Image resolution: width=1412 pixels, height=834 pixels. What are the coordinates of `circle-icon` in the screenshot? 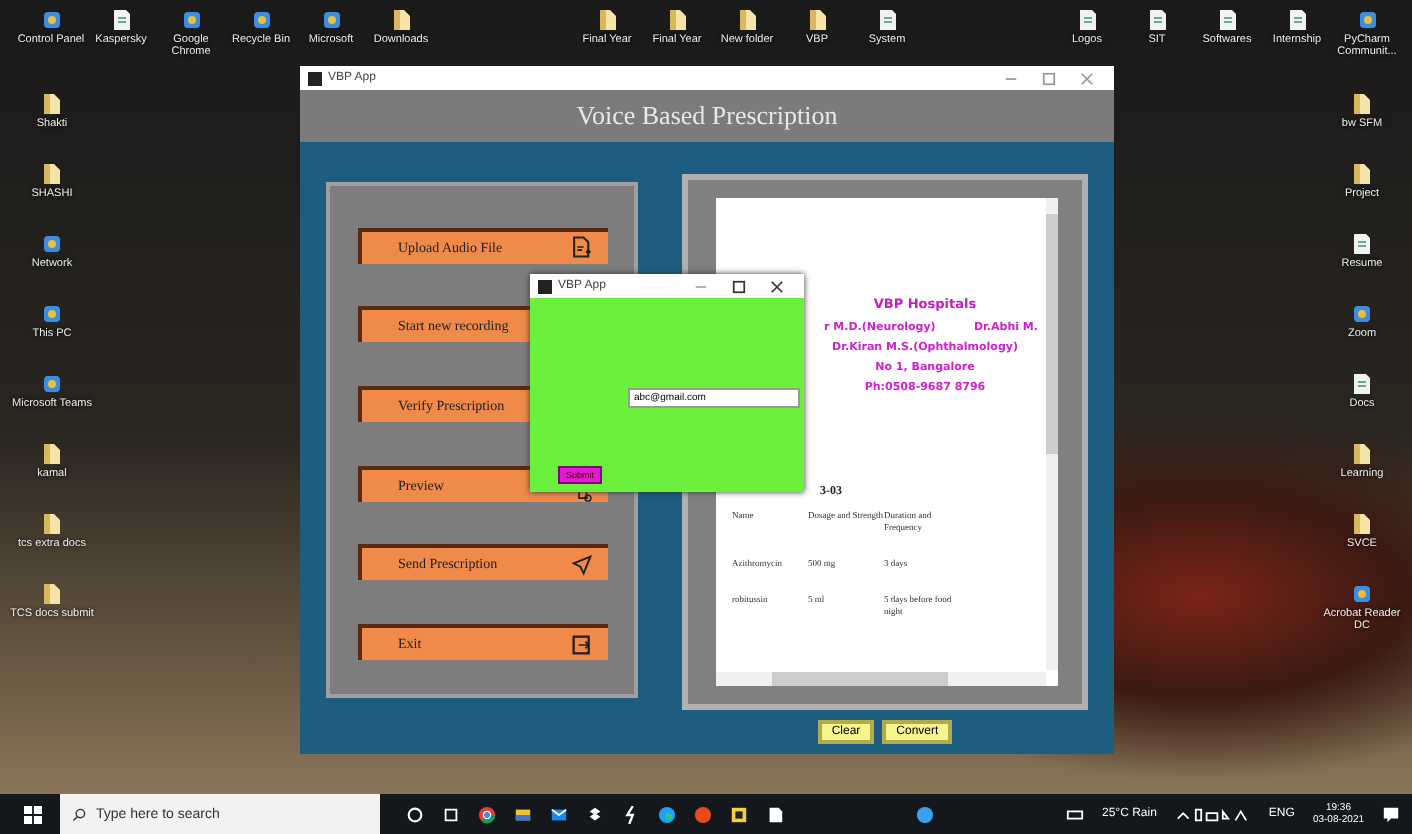 It's located at (415, 814).